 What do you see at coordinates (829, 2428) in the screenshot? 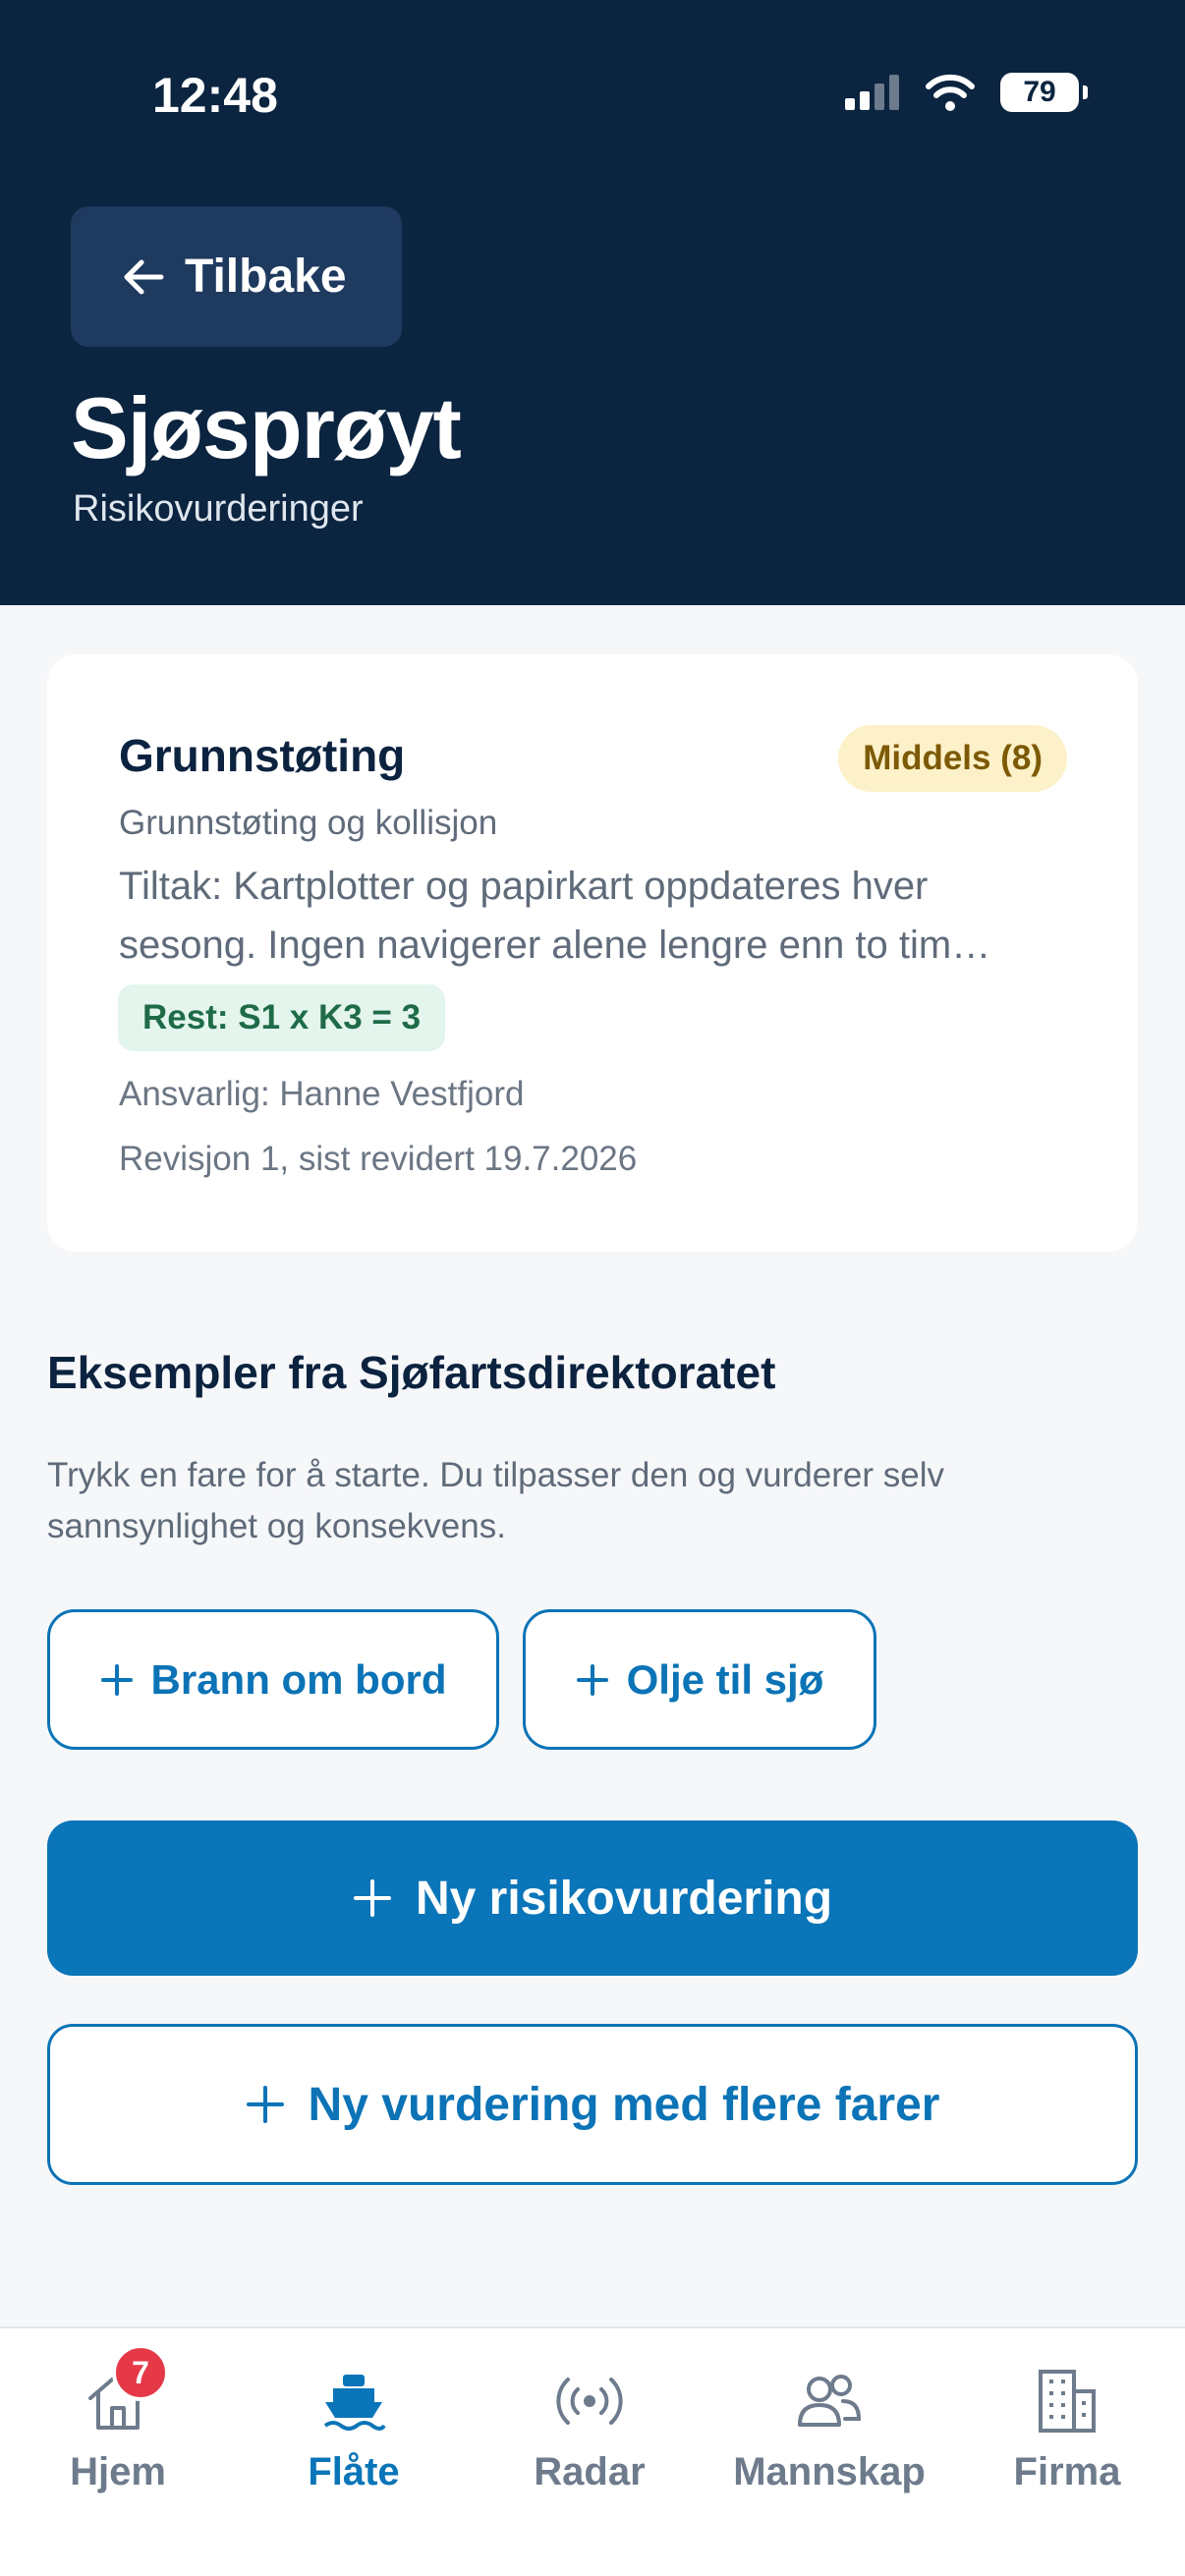
I see `tab-crew: Mannskap` at bounding box center [829, 2428].